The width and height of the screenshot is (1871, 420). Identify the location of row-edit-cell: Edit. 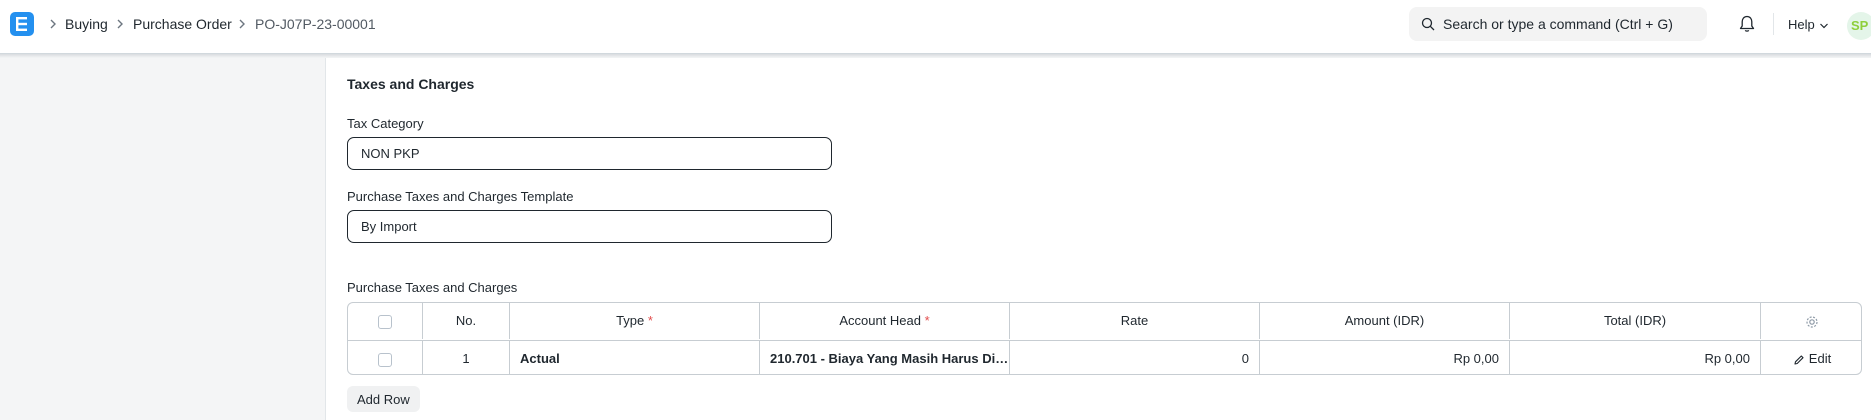
(1811, 357).